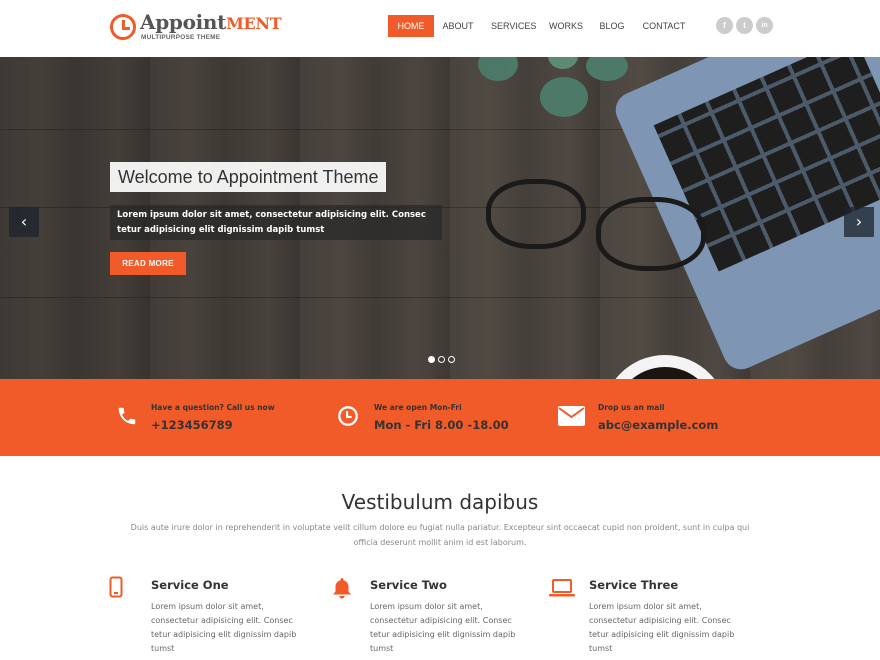 The width and height of the screenshot is (880, 660). I want to click on phone-icon, so click(127, 416).